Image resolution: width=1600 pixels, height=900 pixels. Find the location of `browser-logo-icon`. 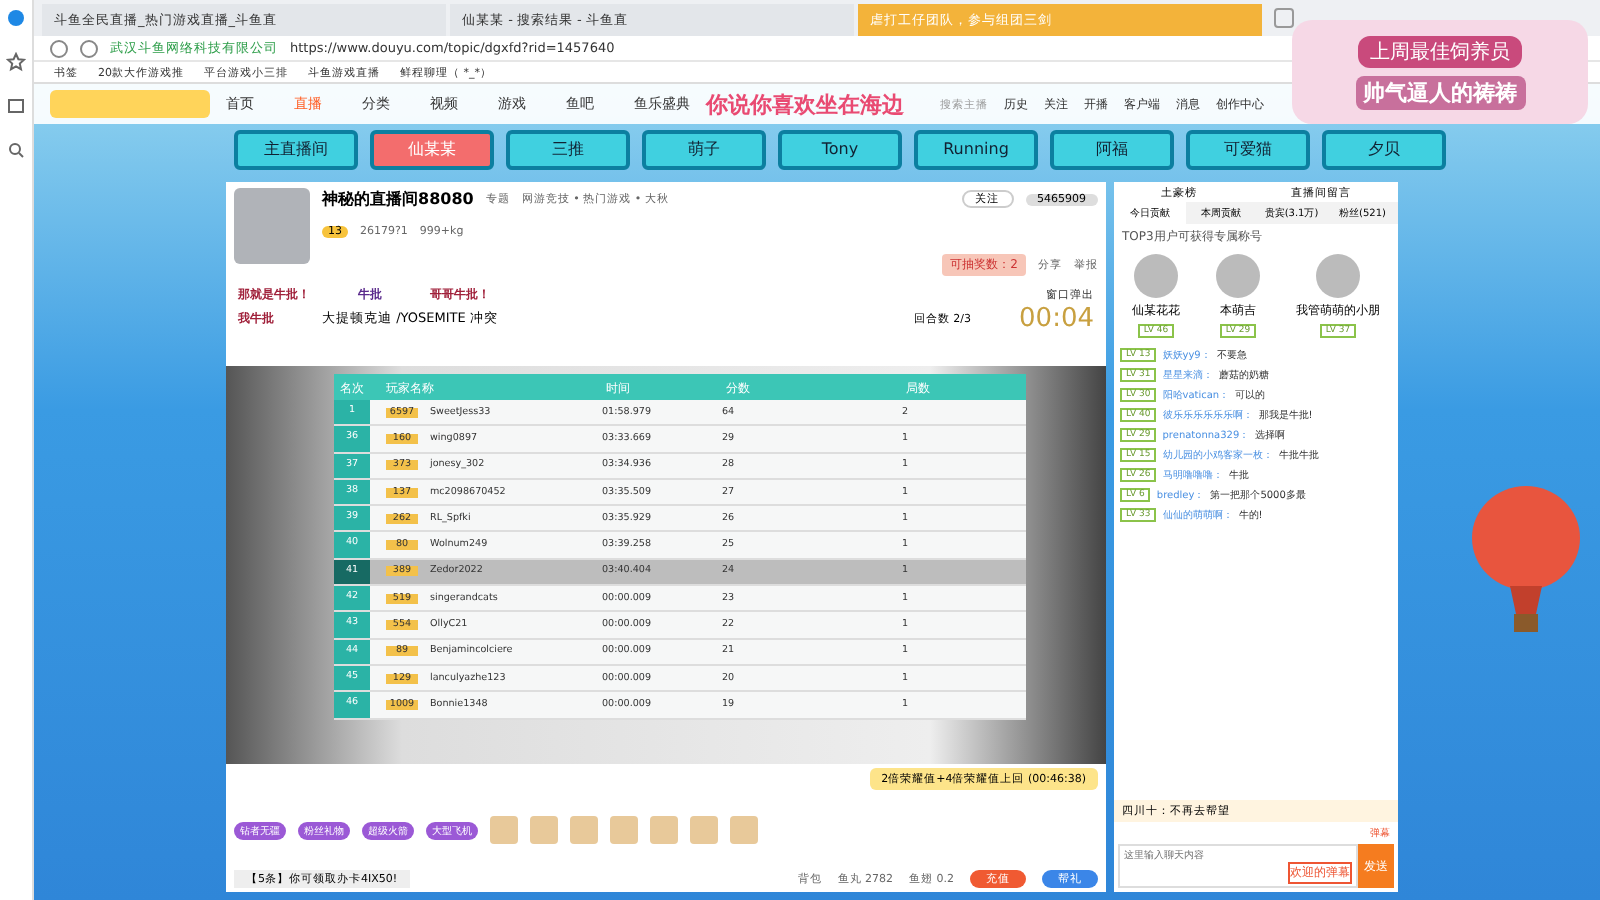

browser-logo-icon is located at coordinates (16, 18).